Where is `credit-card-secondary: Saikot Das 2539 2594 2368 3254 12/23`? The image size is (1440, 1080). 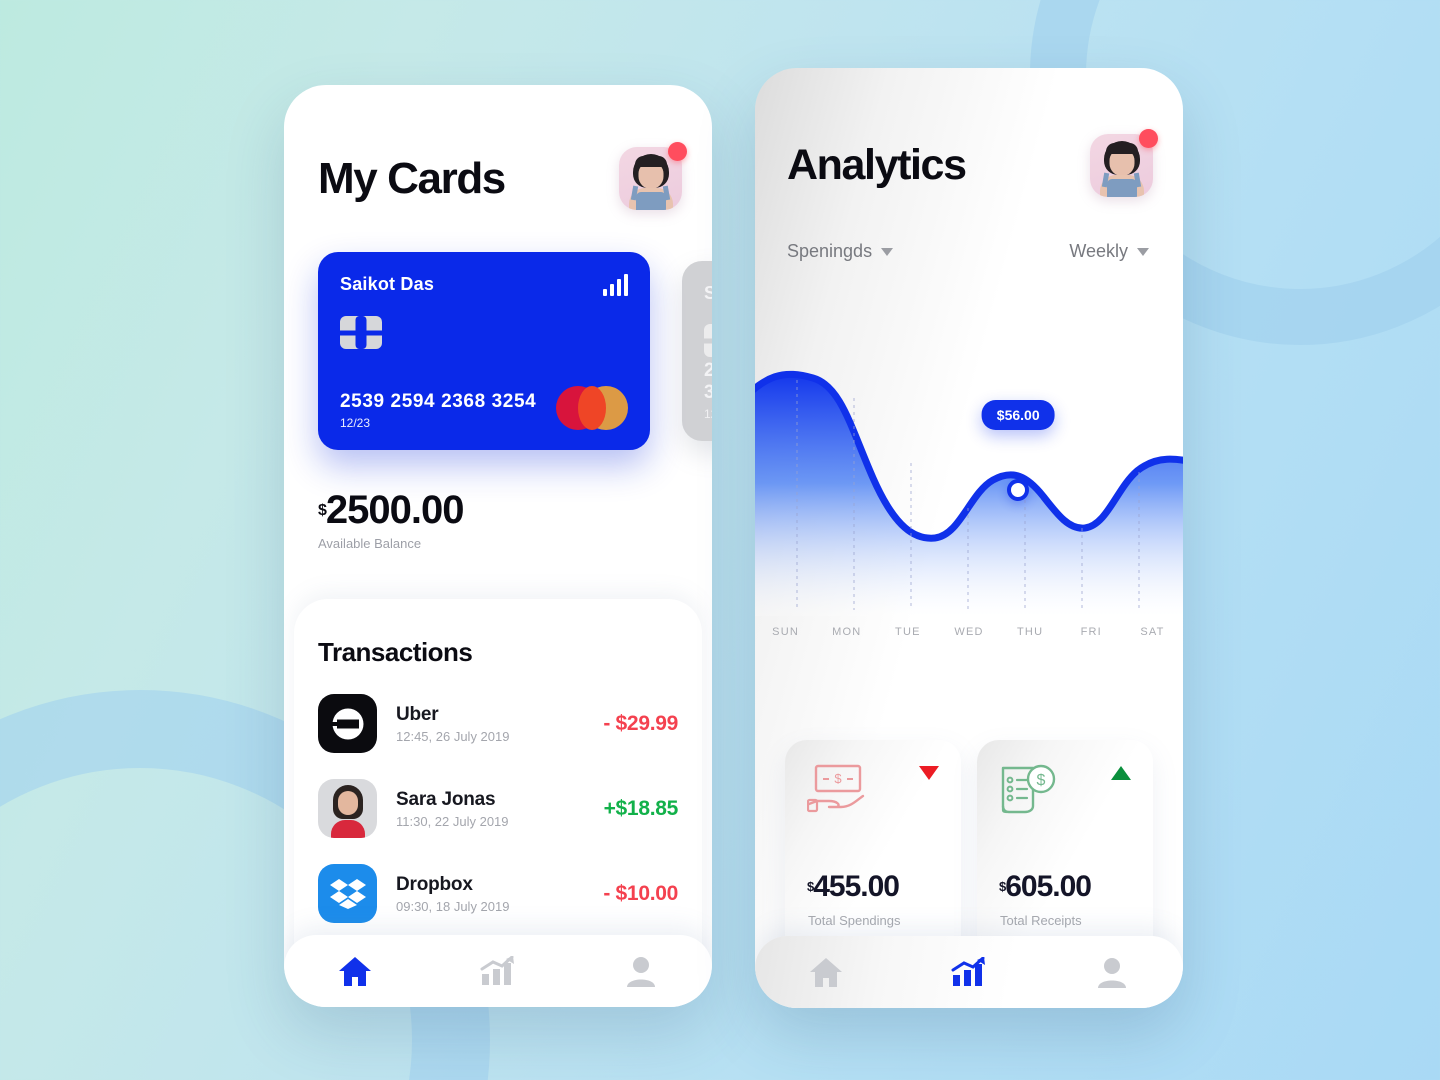
credit-card-secondary: Saikot Das 2539 2594 2368 3254 12/23 is located at coordinates (697, 351).